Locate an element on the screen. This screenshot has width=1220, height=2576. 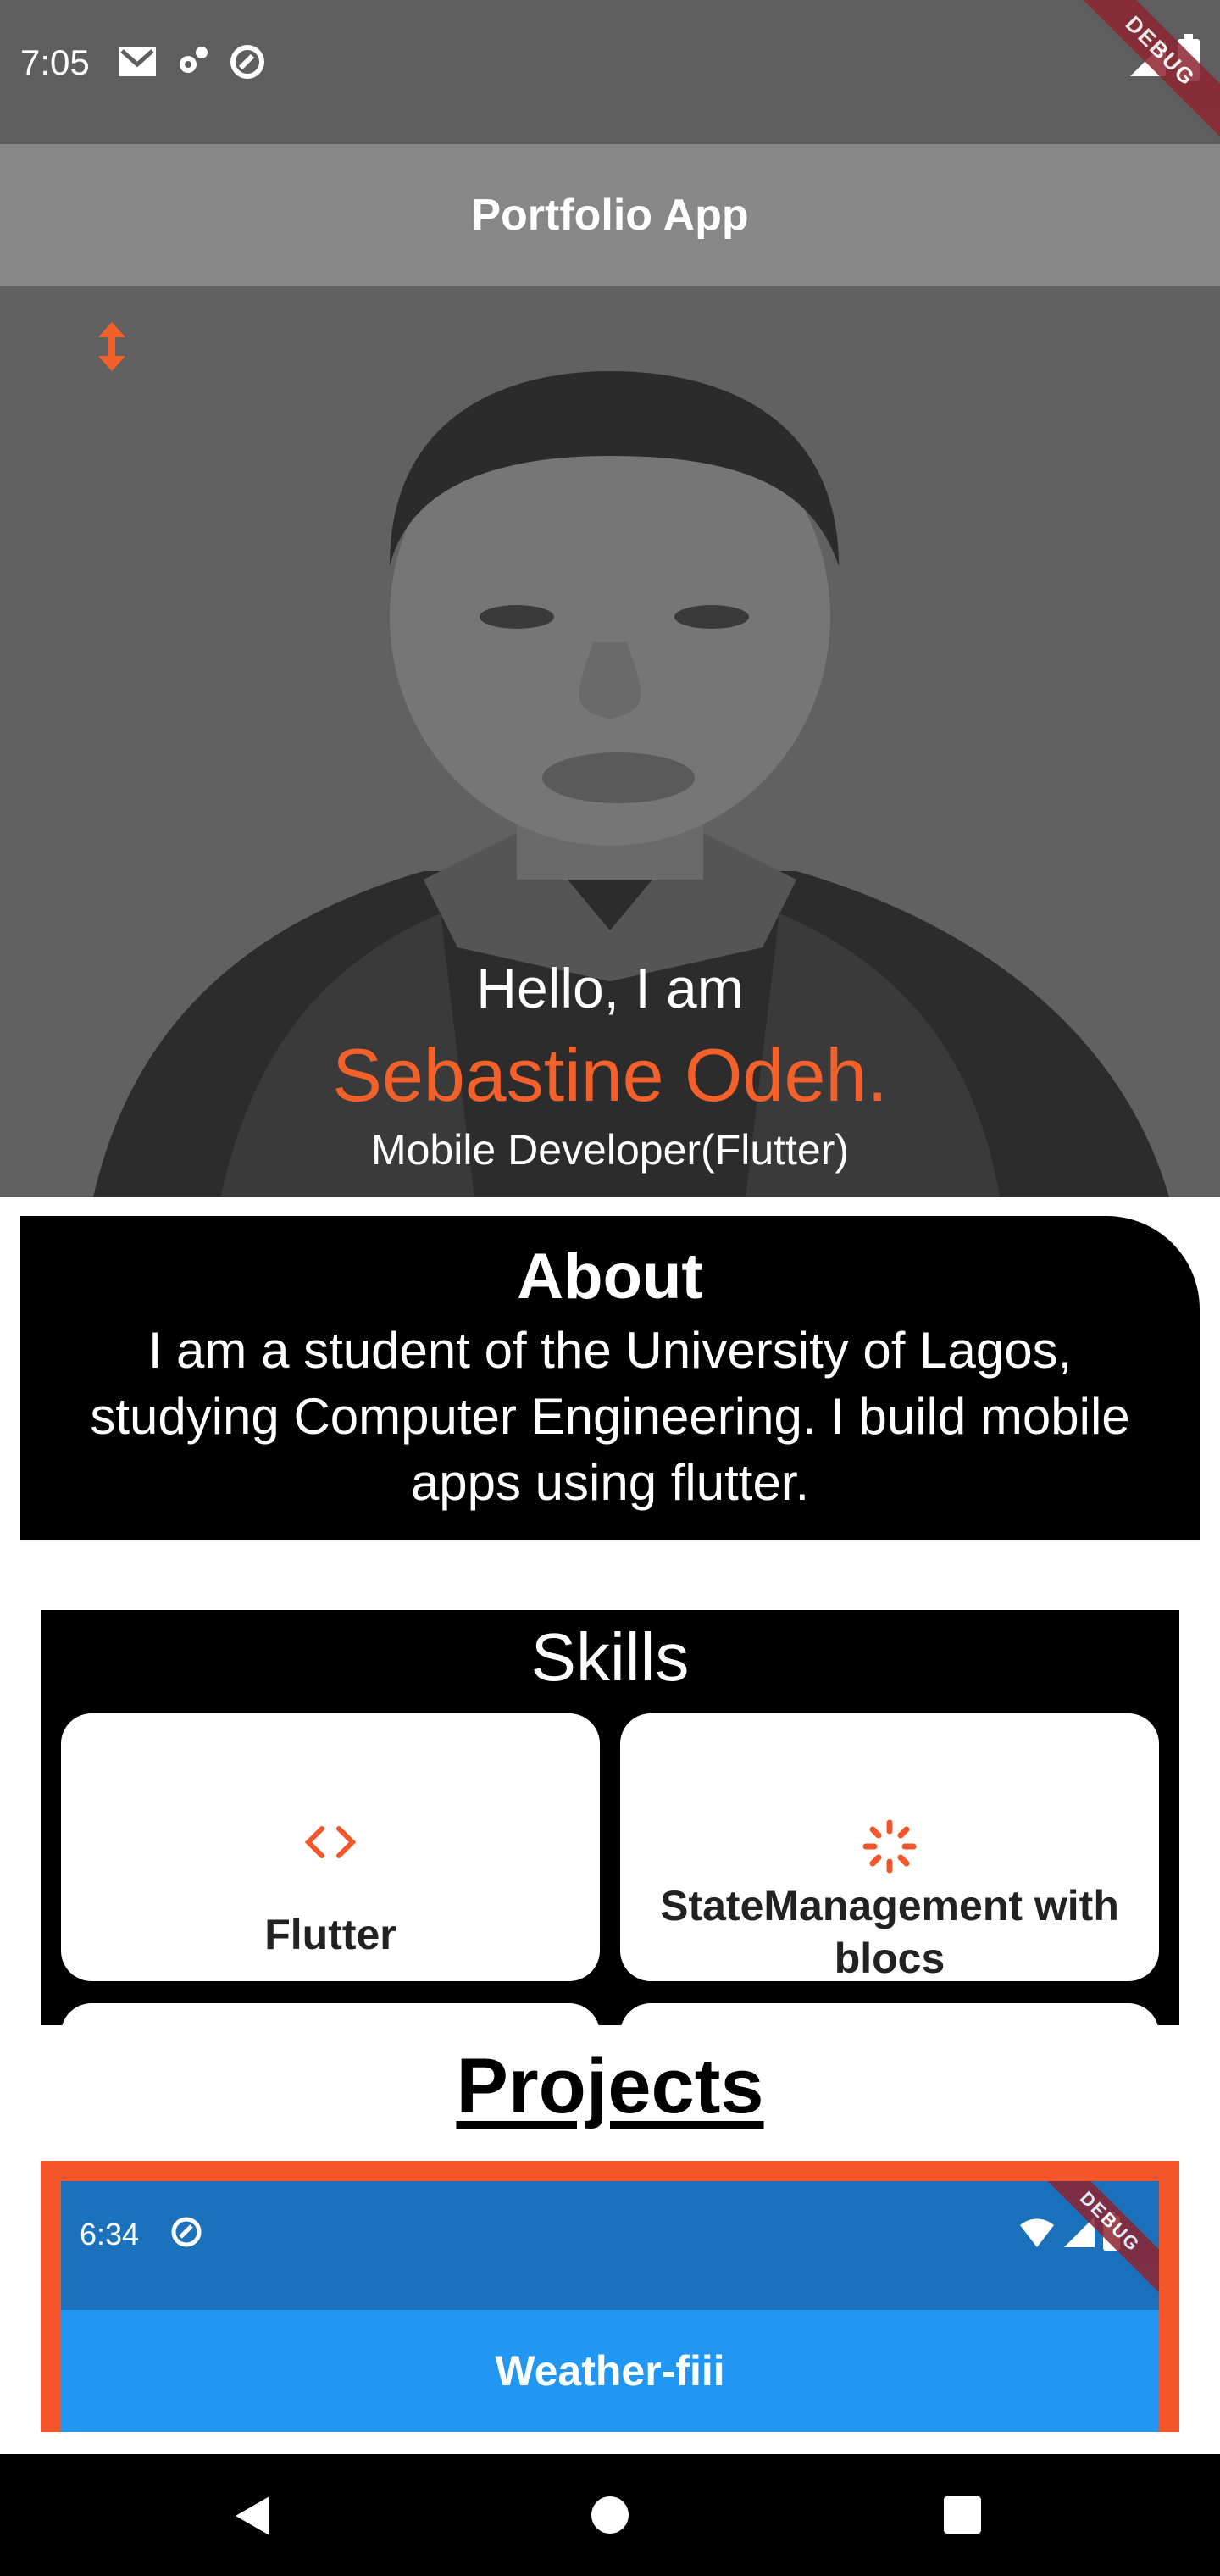
project-title: Weather-fiii is located at coordinates (610, 2371).